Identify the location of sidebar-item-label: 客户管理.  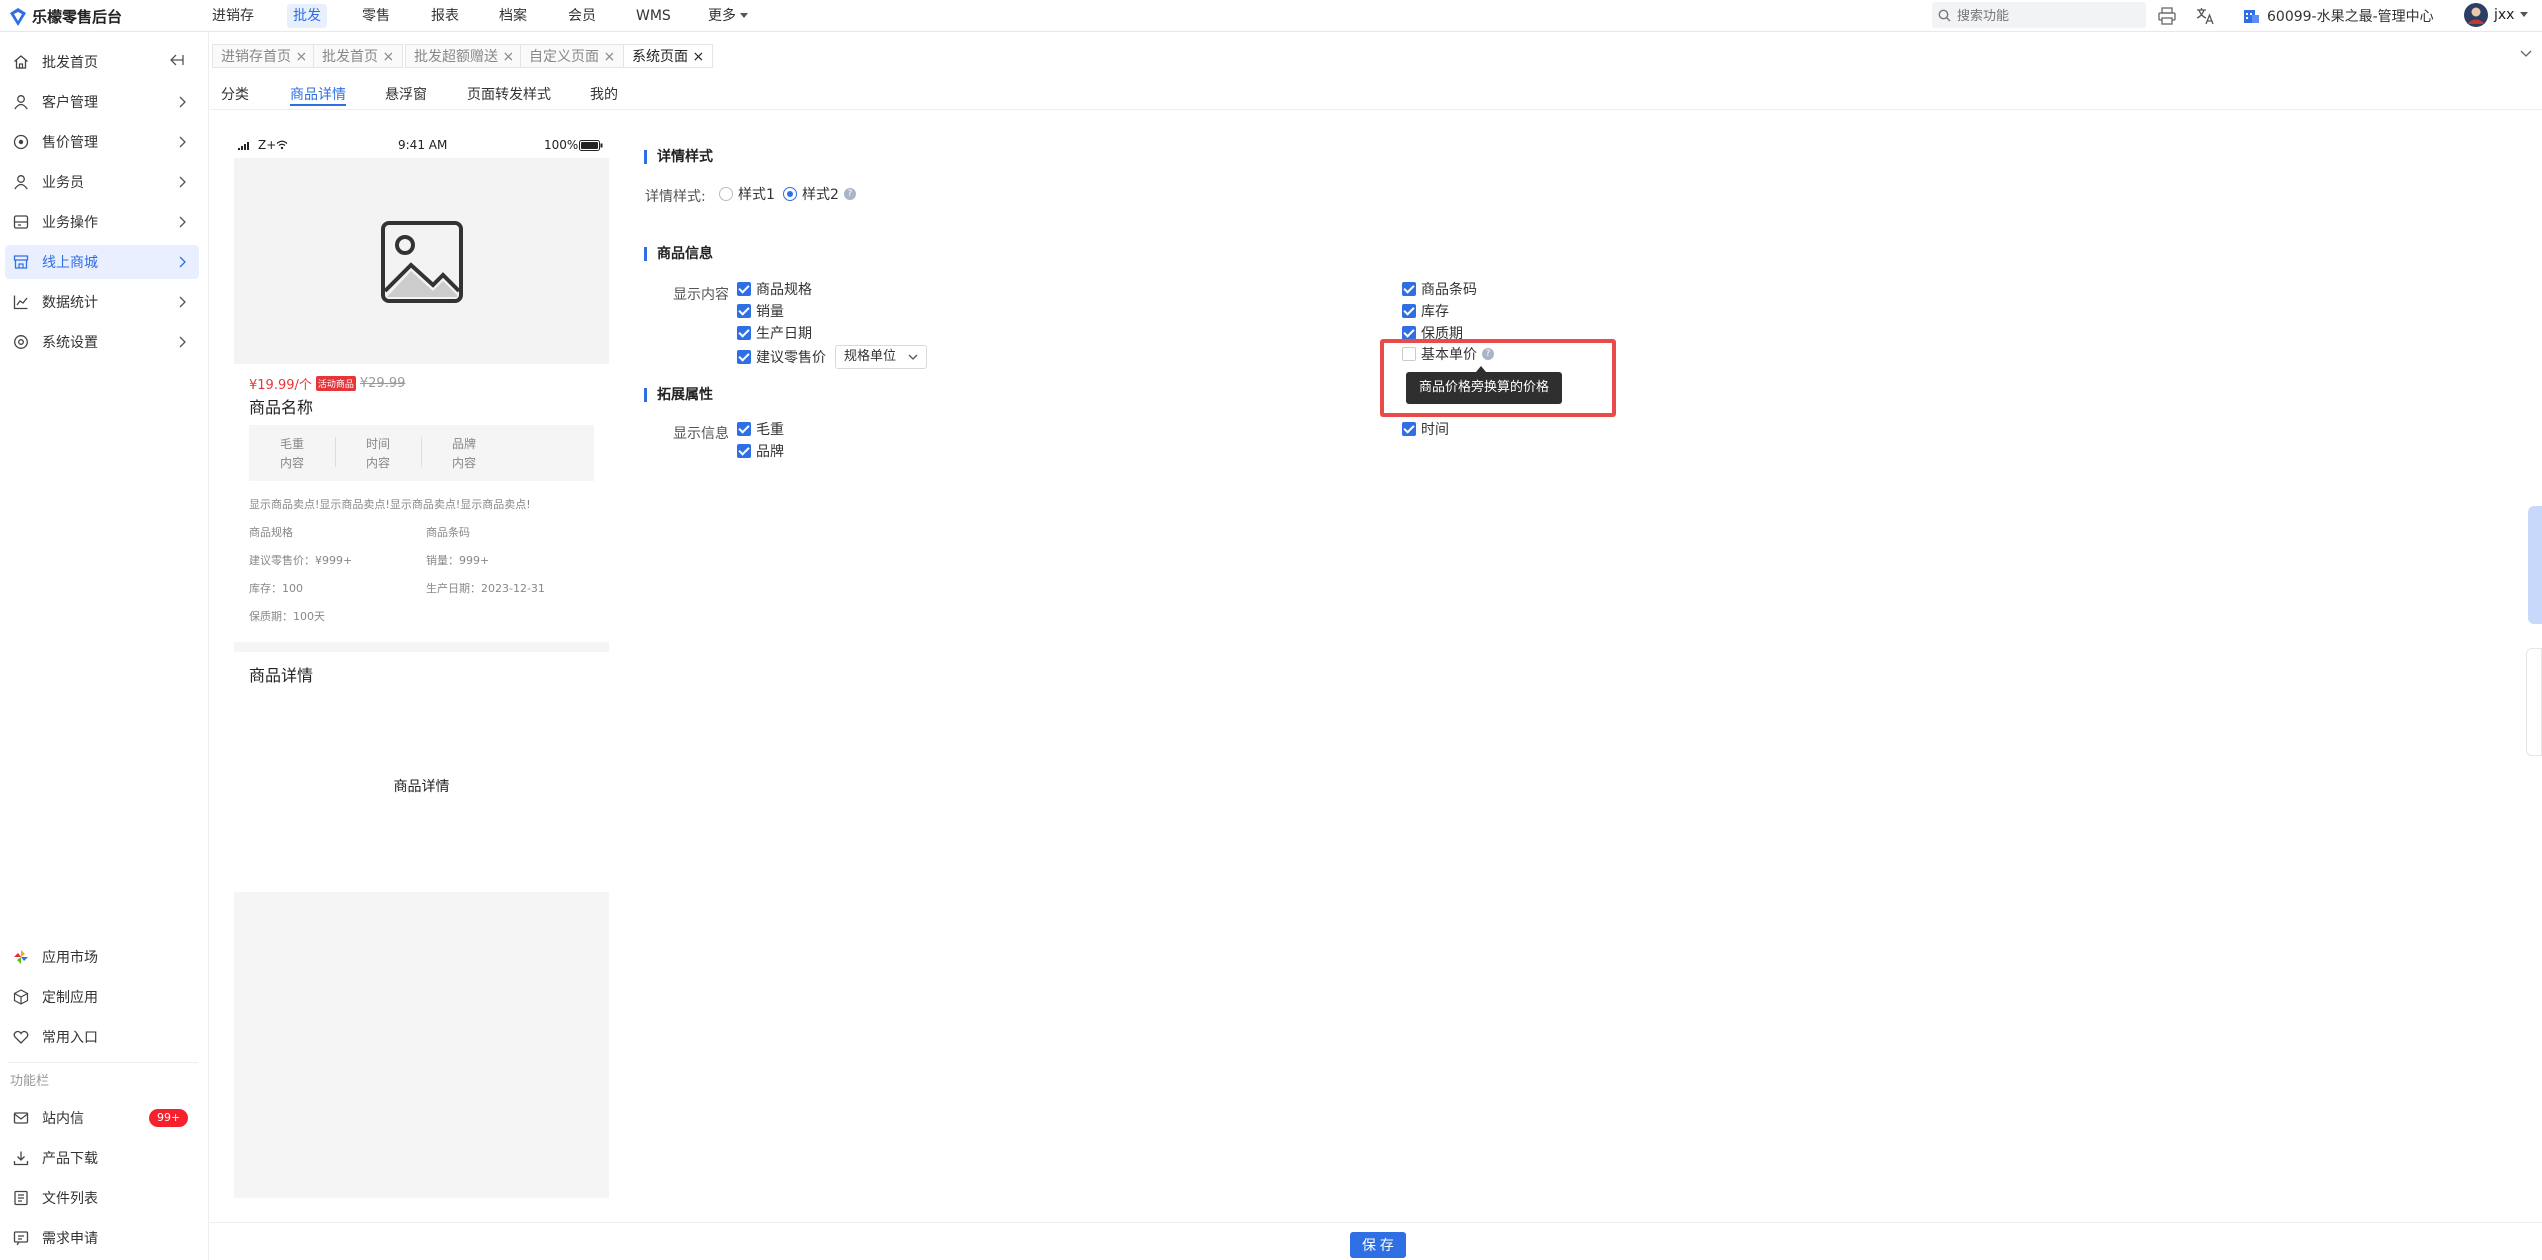
(70, 103).